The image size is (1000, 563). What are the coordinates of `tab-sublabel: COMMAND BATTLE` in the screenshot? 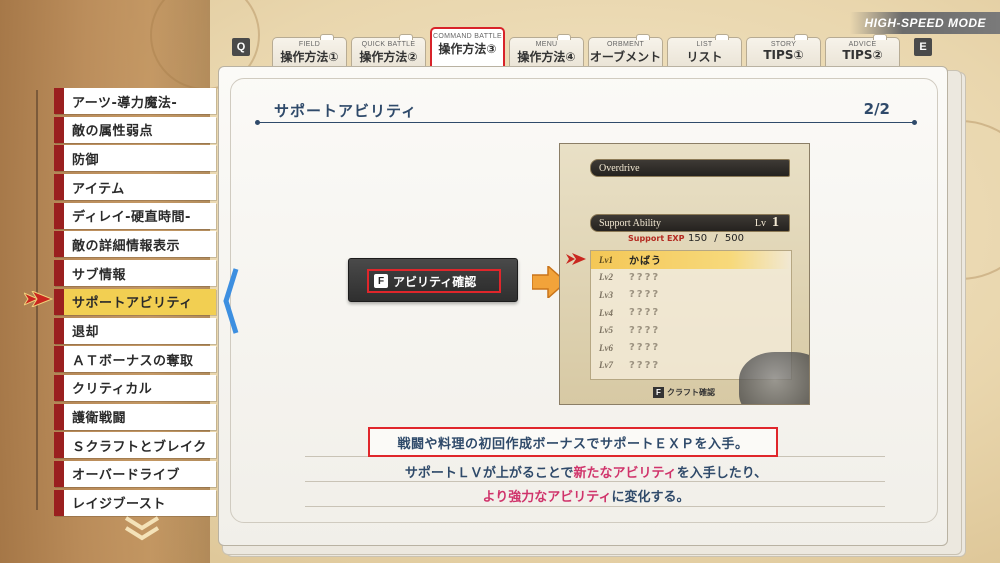 It's located at (467, 36).